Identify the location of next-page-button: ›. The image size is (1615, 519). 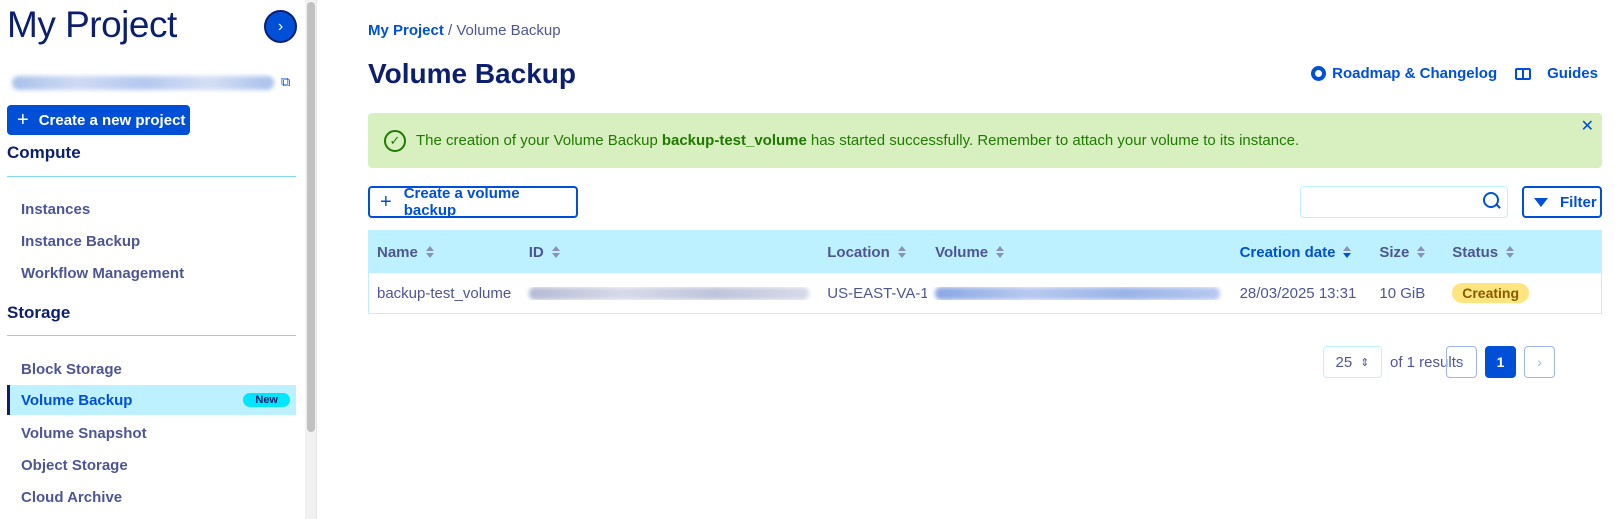
(1539, 362).